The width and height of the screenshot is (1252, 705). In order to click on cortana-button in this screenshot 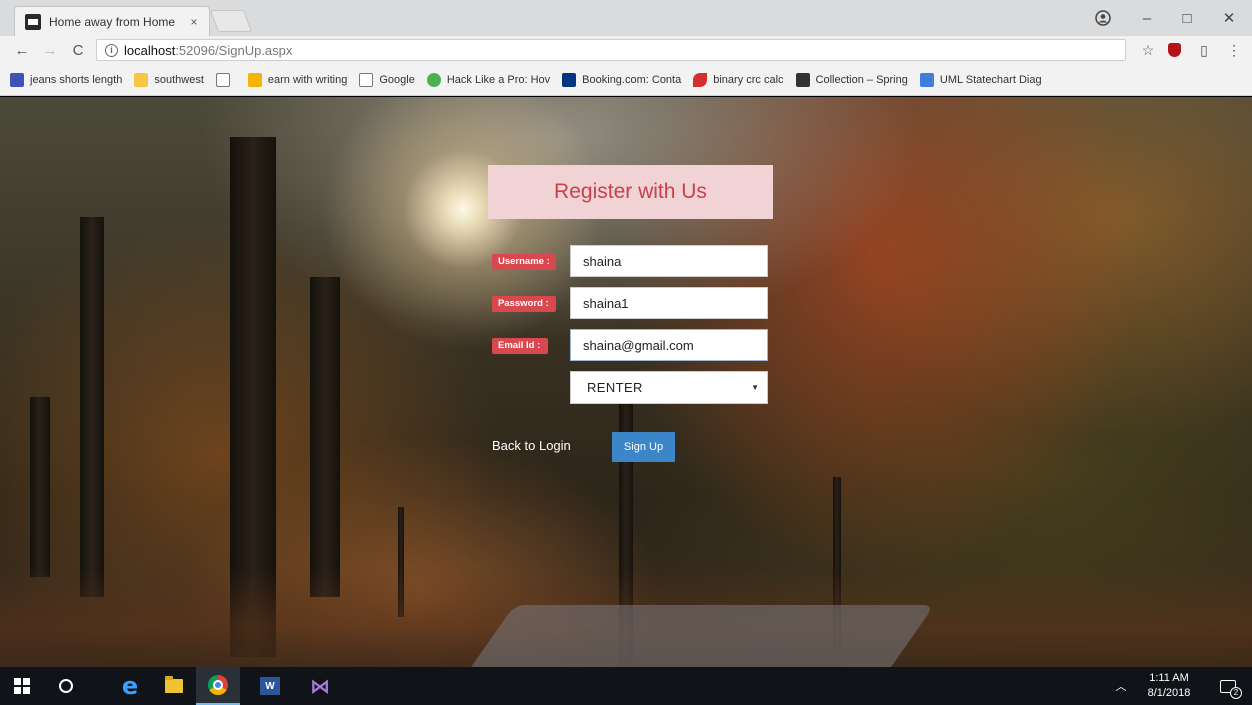, I will do `click(66, 686)`.